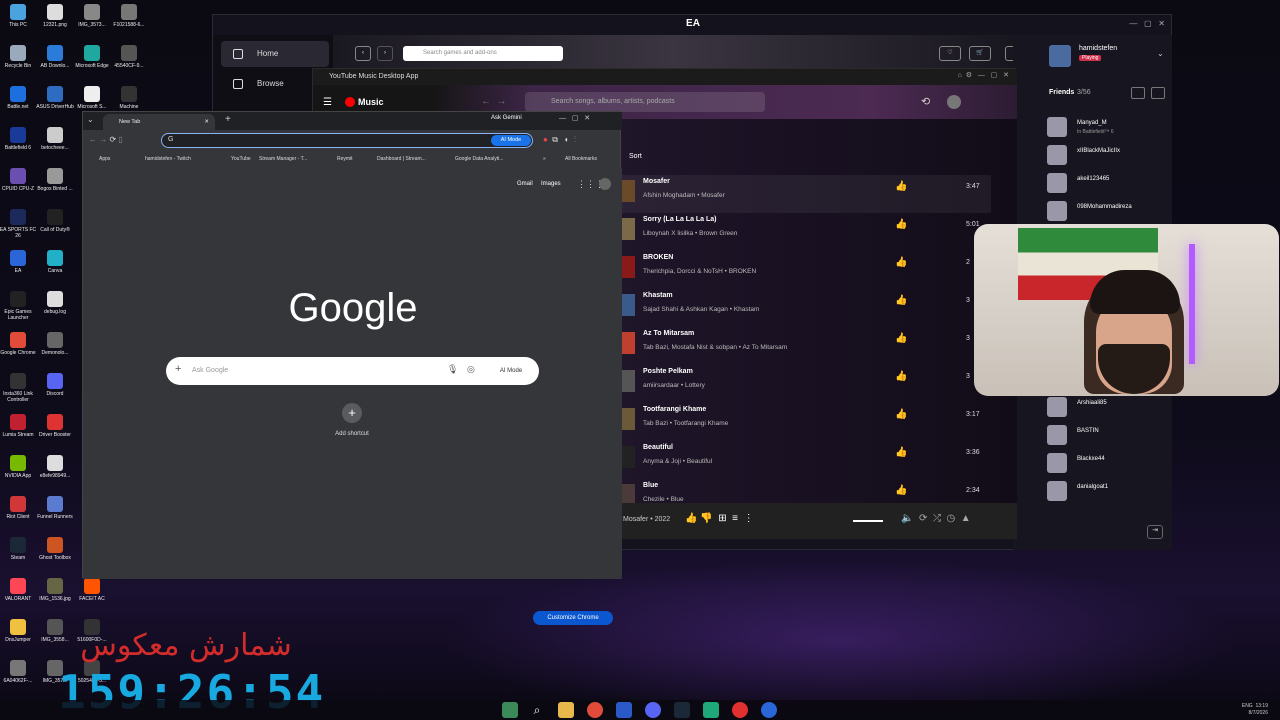 The image size is (1280, 720). What do you see at coordinates (769, 710) in the screenshot?
I see `ea-taskbar-icon` at bounding box center [769, 710].